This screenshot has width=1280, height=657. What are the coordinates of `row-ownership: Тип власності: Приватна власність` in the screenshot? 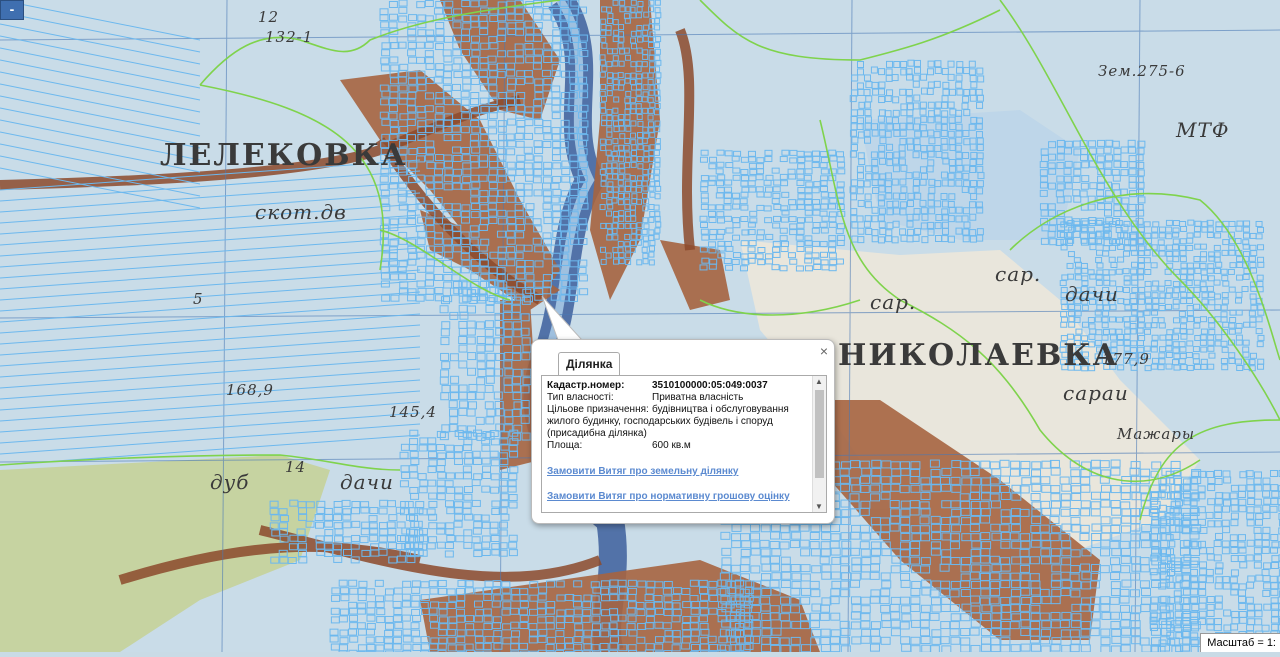 It's located at (679, 398).